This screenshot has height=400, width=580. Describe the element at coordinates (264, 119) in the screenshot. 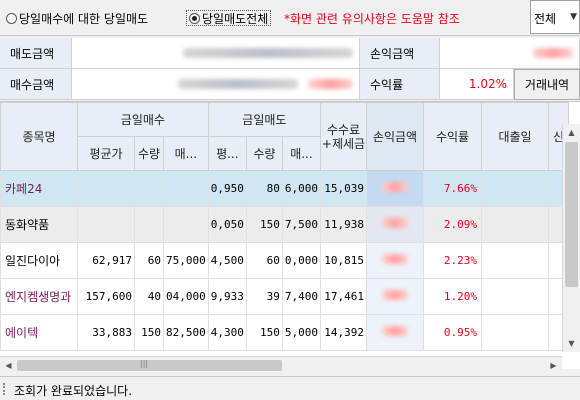

I see `col-group-sell: 금일매도` at that location.